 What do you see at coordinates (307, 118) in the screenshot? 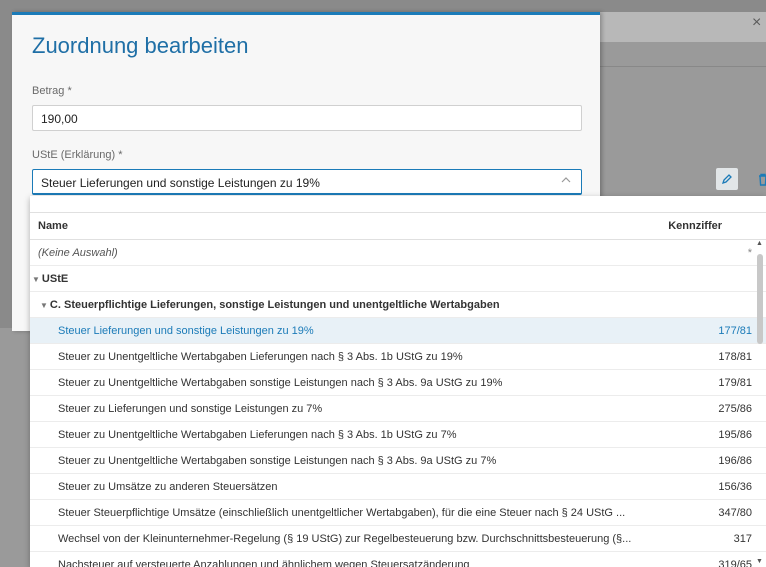
I see `amount-input: 190,00` at bounding box center [307, 118].